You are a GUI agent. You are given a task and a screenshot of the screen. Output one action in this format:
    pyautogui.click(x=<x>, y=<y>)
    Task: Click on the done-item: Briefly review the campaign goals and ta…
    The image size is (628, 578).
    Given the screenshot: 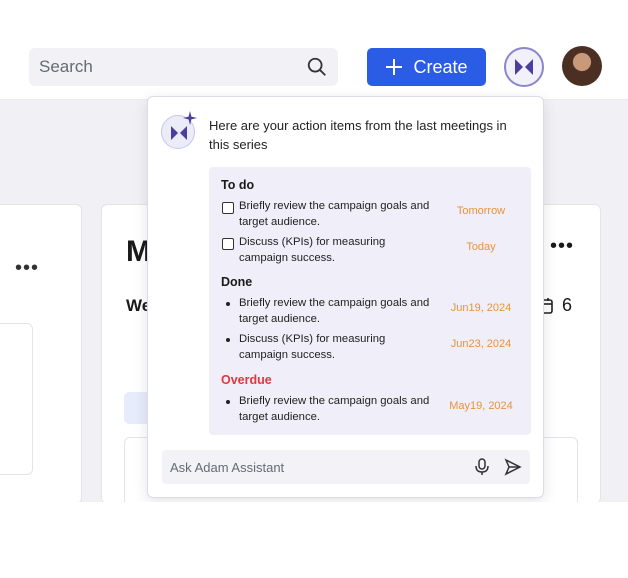 What is the action you would take?
    pyautogui.click(x=371, y=312)
    